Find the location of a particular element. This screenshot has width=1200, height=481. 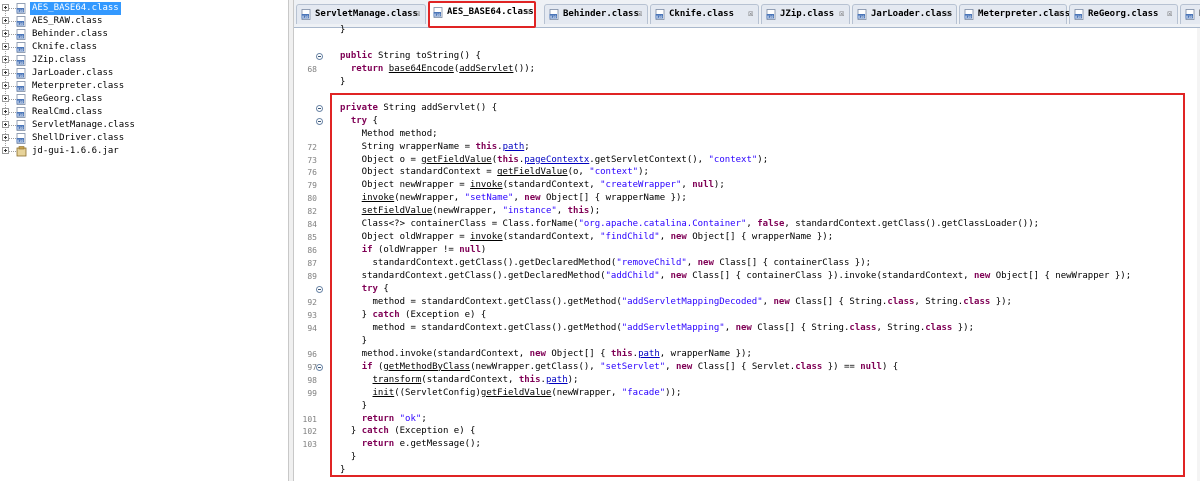

line-number: 79 is located at coordinates (312, 186).